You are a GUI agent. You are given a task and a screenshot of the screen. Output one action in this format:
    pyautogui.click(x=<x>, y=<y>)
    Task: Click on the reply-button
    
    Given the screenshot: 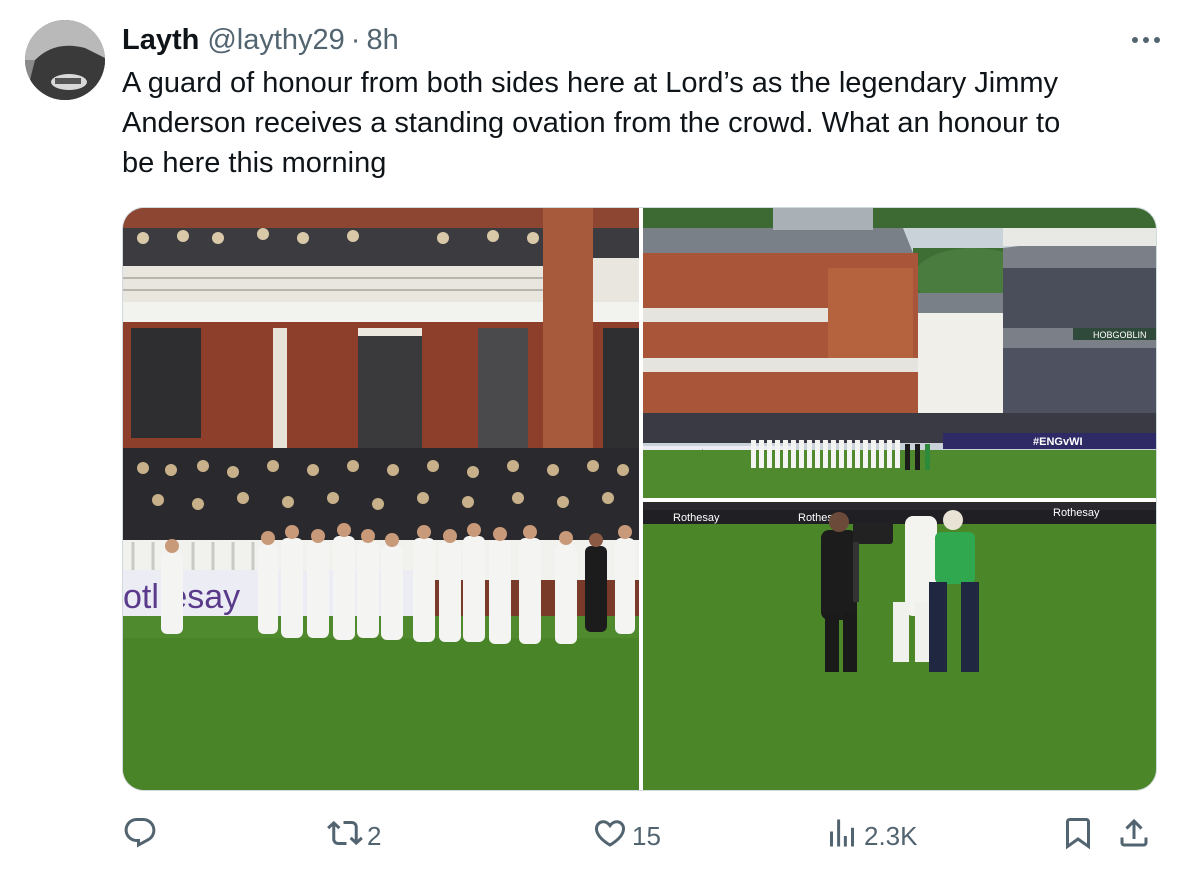 What is the action you would take?
    pyautogui.click(x=142, y=836)
    